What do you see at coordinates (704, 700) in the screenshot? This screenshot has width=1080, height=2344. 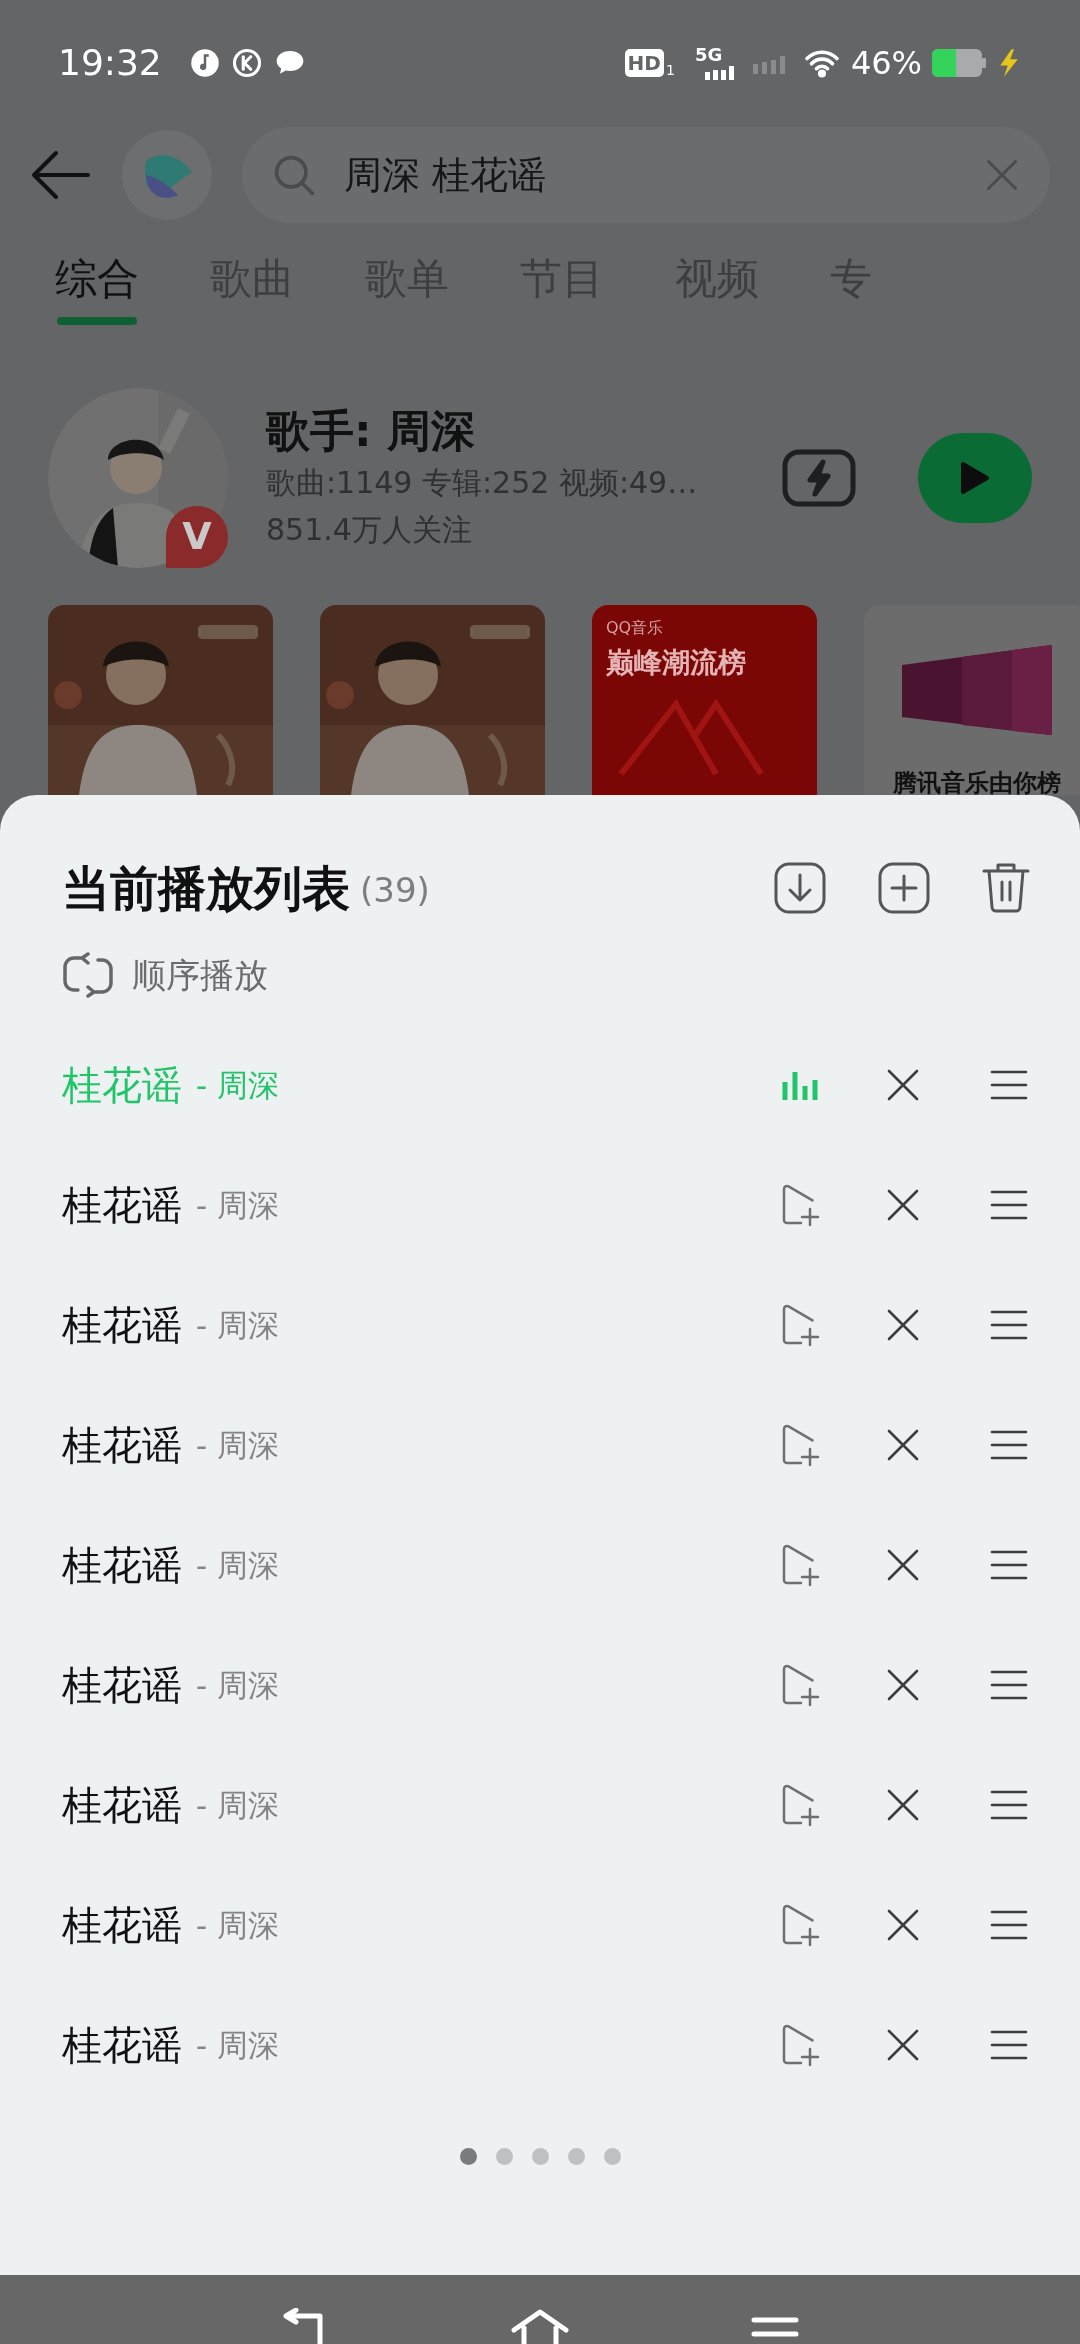 I see `chart-card: QQ音乐 巅峰潮流榜` at bounding box center [704, 700].